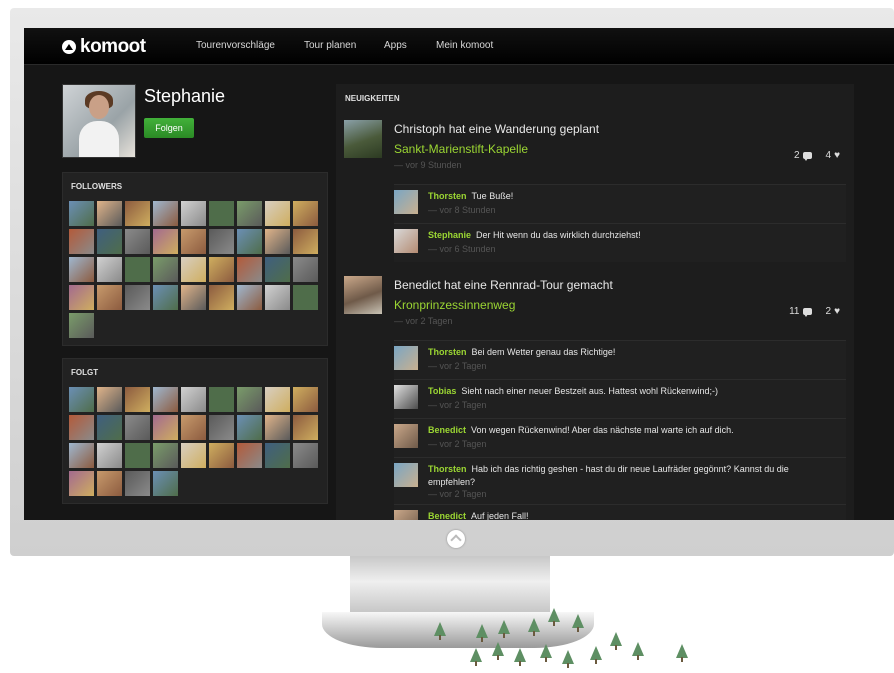 Image resolution: width=894 pixels, height=673 pixels. I want to click on nav-tourenvorschlaege: Tourenvorschläge, so click(235, 45).